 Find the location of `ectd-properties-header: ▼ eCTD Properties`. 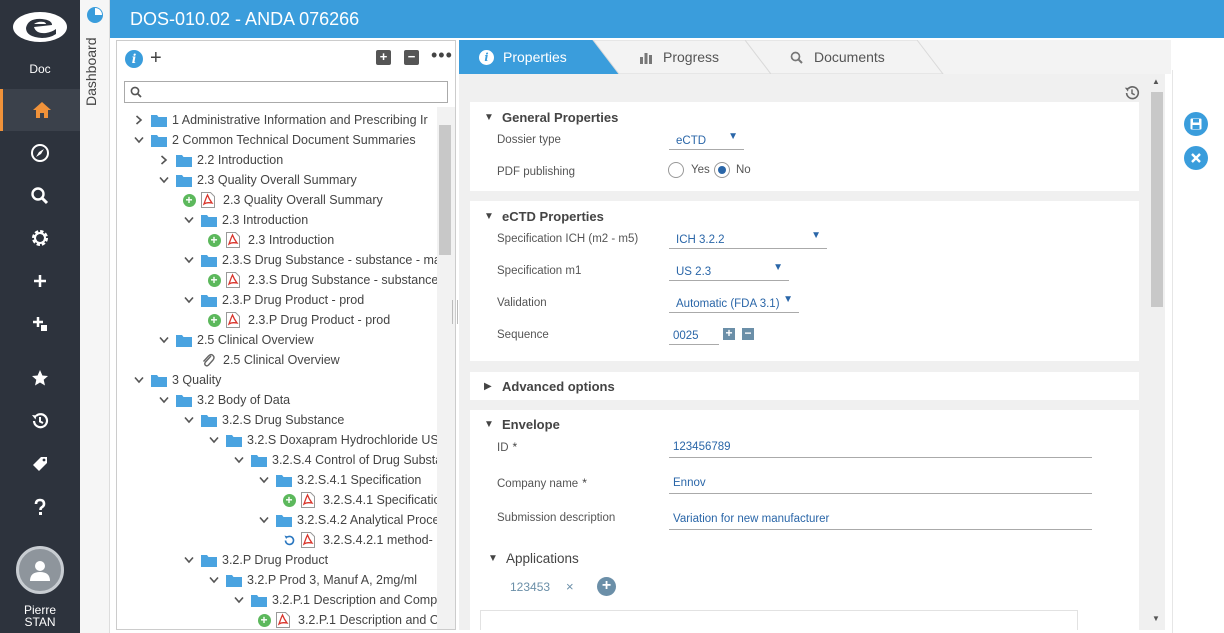

ectd-properties-header: ▼ eCTD Properties is located at coordinates (544, 216).